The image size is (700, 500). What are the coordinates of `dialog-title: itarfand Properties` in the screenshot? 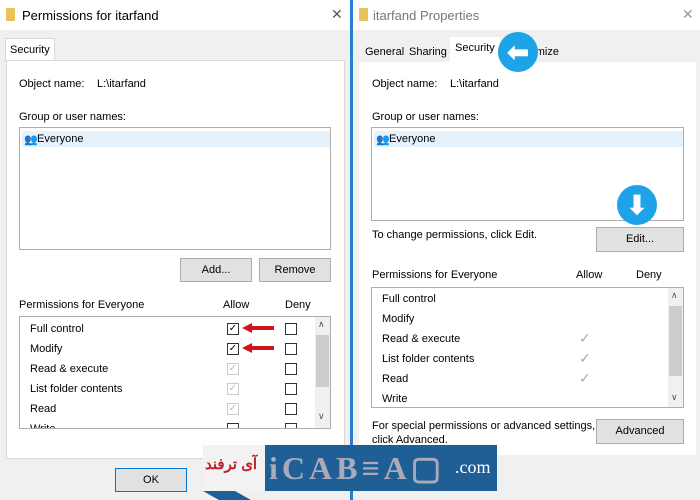 It's located at (426, 15).